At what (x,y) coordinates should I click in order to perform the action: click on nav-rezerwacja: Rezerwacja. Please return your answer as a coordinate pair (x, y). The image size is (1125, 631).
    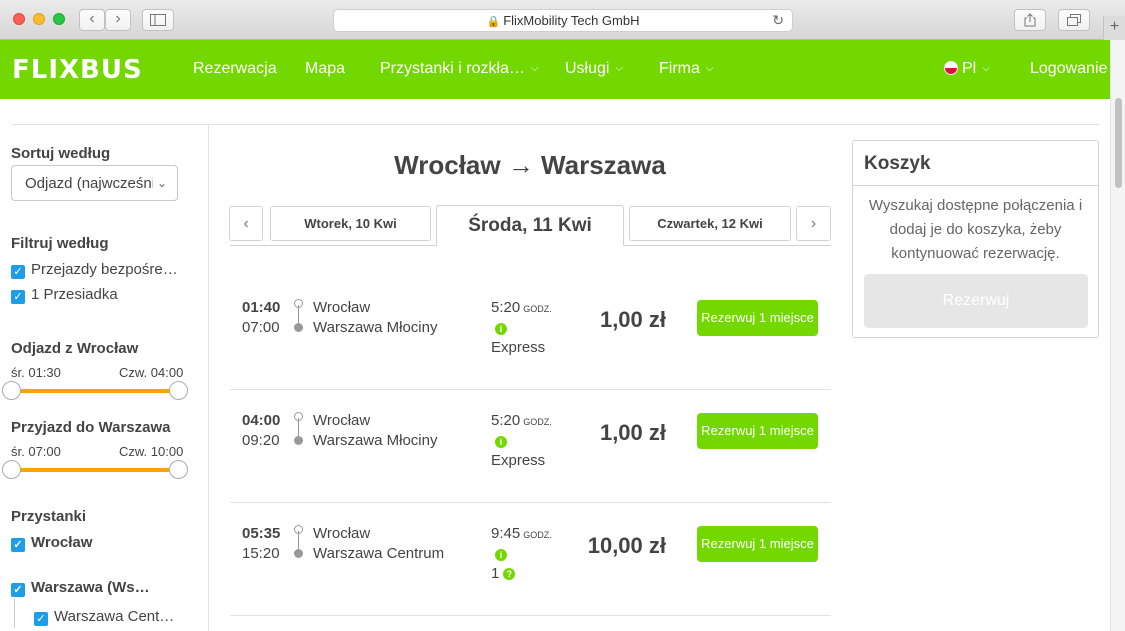
    Looking at the image, I should click on (235, 69).